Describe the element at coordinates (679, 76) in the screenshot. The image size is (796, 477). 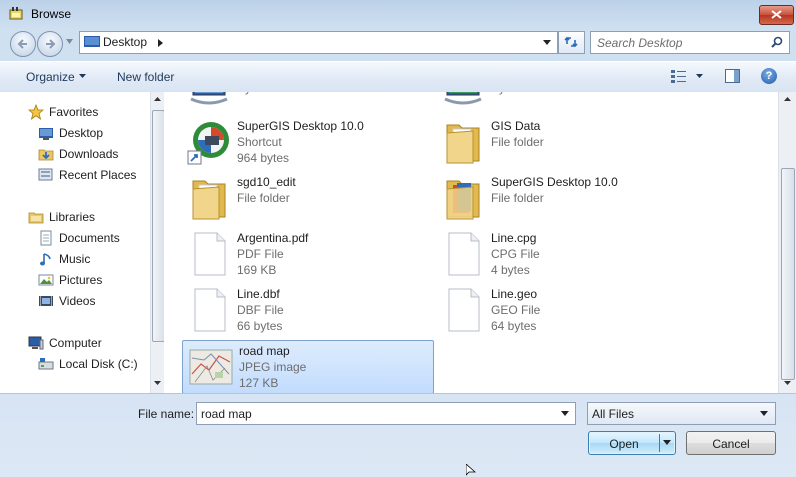
I see `change-view-icon` at that location.